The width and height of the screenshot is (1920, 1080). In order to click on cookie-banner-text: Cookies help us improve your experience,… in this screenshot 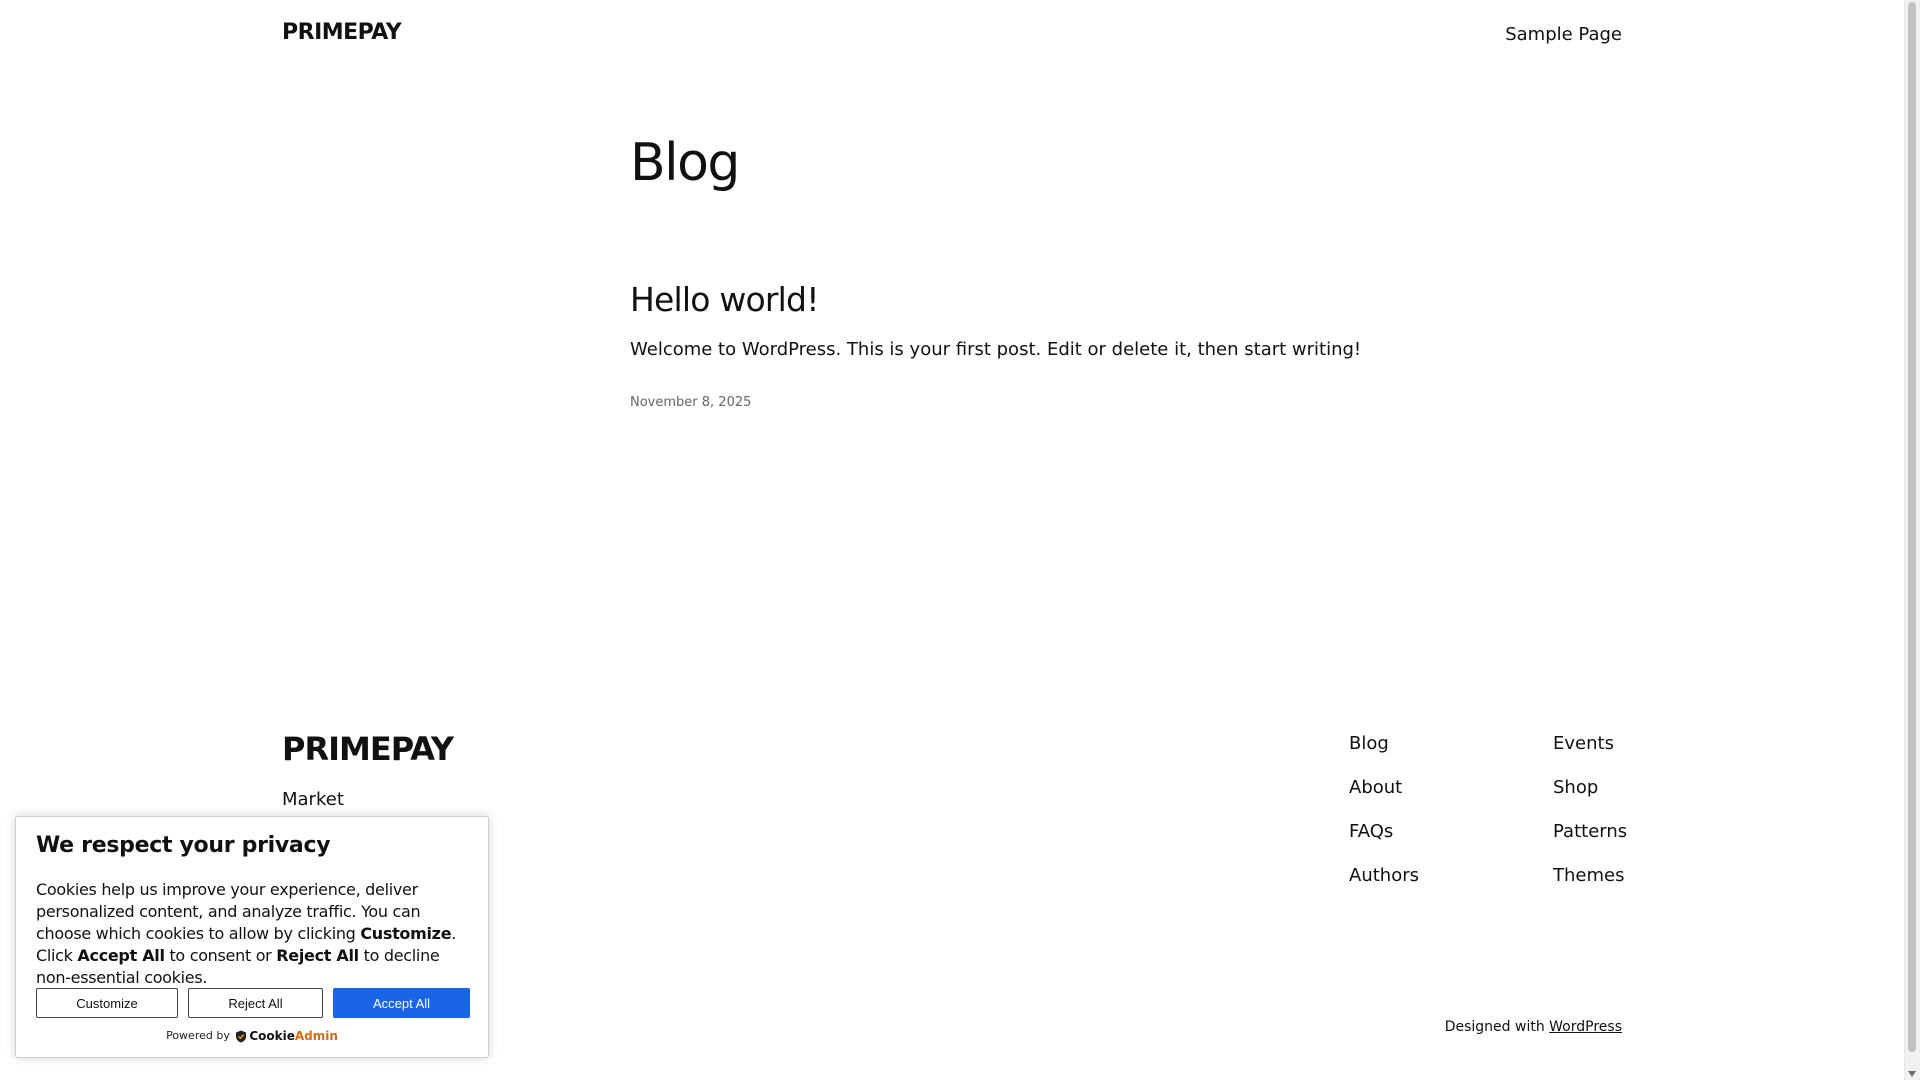, I will do `click(254, 934)`.